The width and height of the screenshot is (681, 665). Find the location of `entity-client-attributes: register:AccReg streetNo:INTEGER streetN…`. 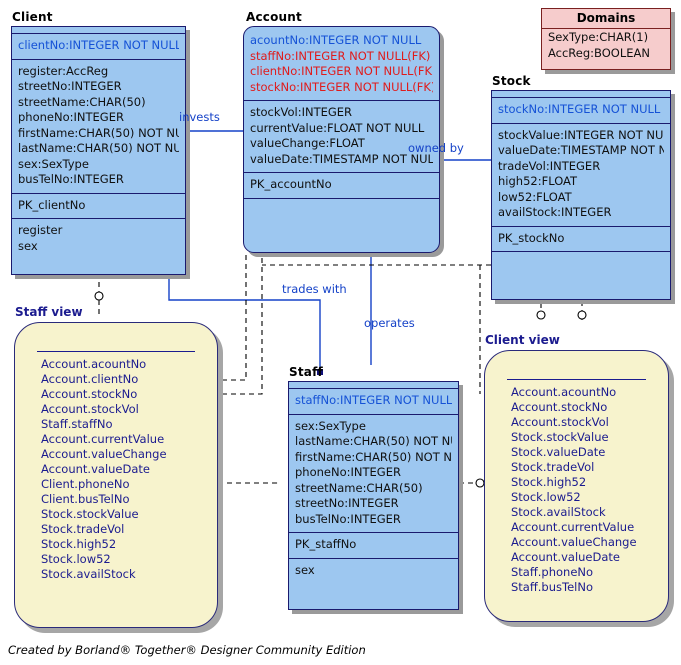

entity-client-attributes: register:AccReg streetNo:INTEGER streetN… is located at coordinates (98, 127).